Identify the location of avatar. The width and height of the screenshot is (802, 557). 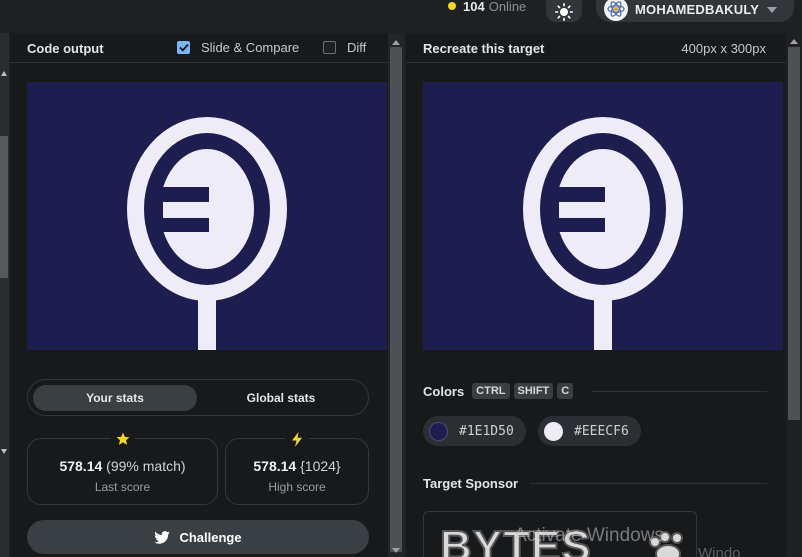
(616, 10).